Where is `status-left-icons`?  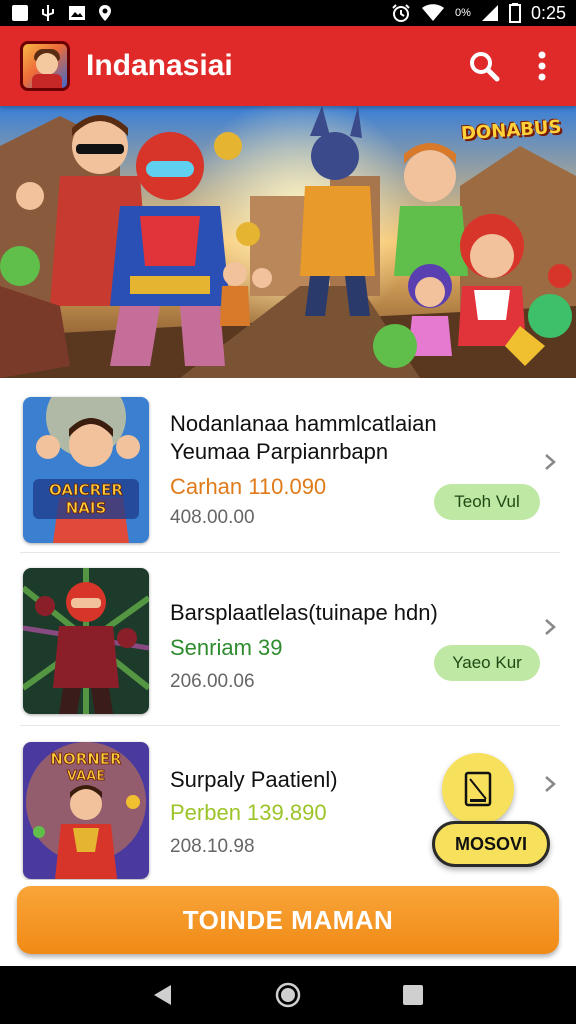 status-left-icons is located at coordinates (62, 13).